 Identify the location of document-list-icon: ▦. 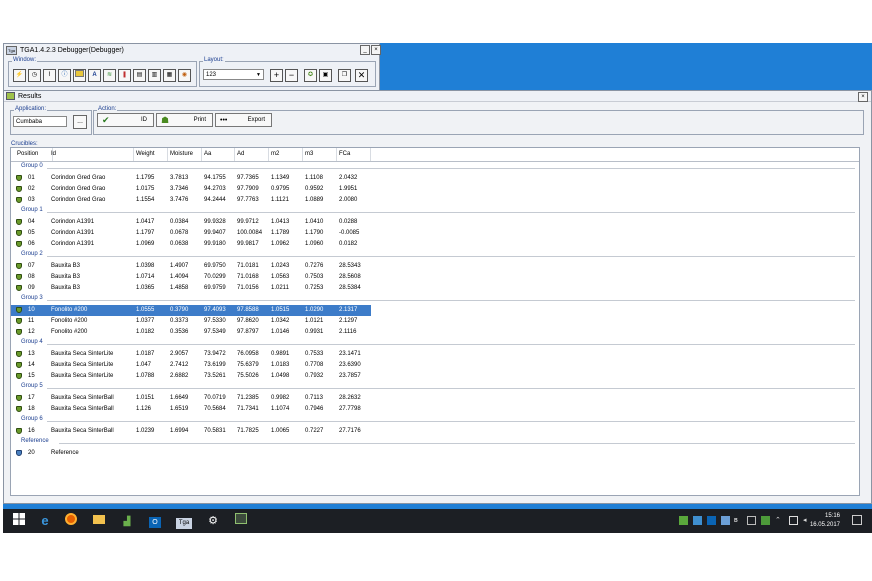
(169, 75).